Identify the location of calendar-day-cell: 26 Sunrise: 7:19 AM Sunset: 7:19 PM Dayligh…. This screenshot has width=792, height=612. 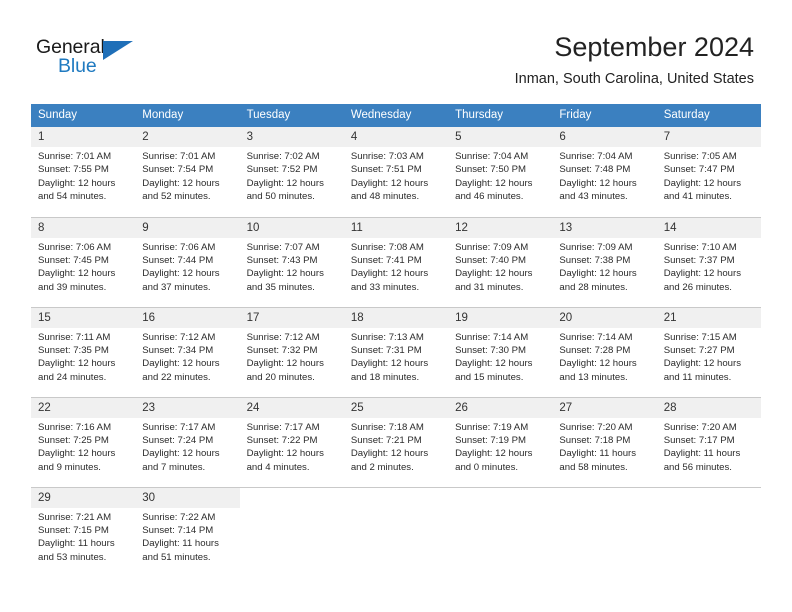
(500, 441).